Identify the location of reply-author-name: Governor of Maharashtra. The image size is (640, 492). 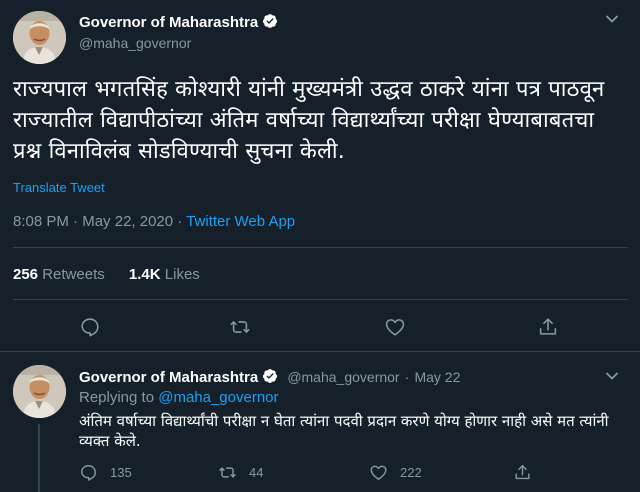
(168, 377).